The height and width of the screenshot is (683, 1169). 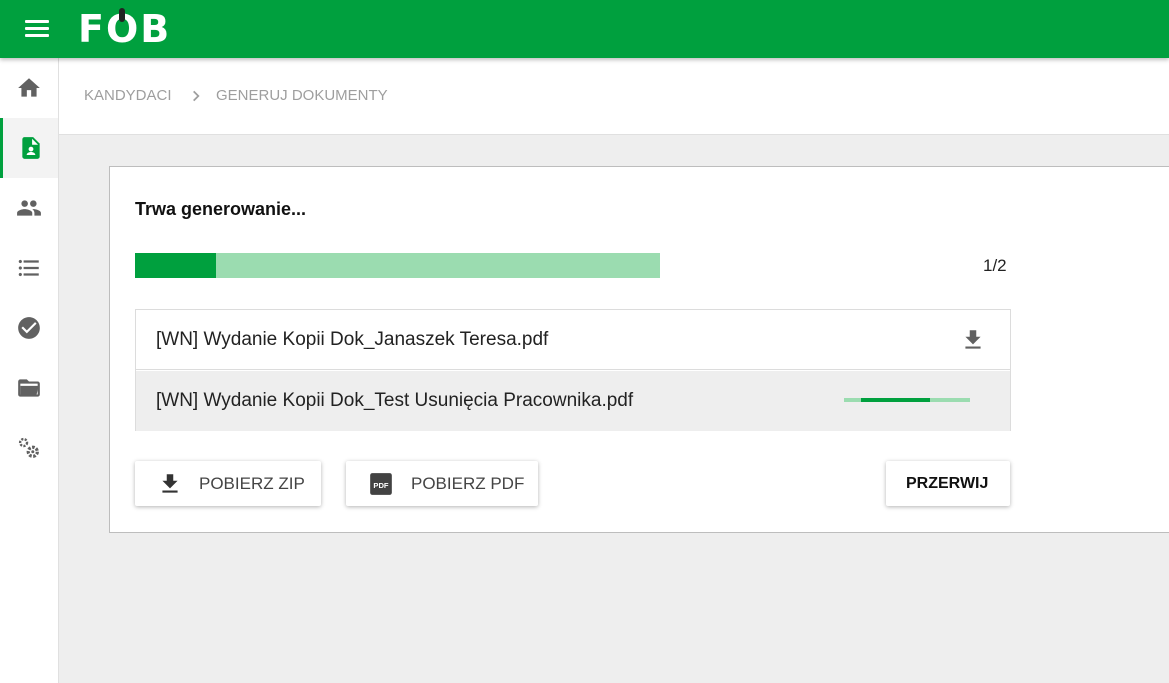 I want to click on overall-progress-fill, so click(x=175, y=265).